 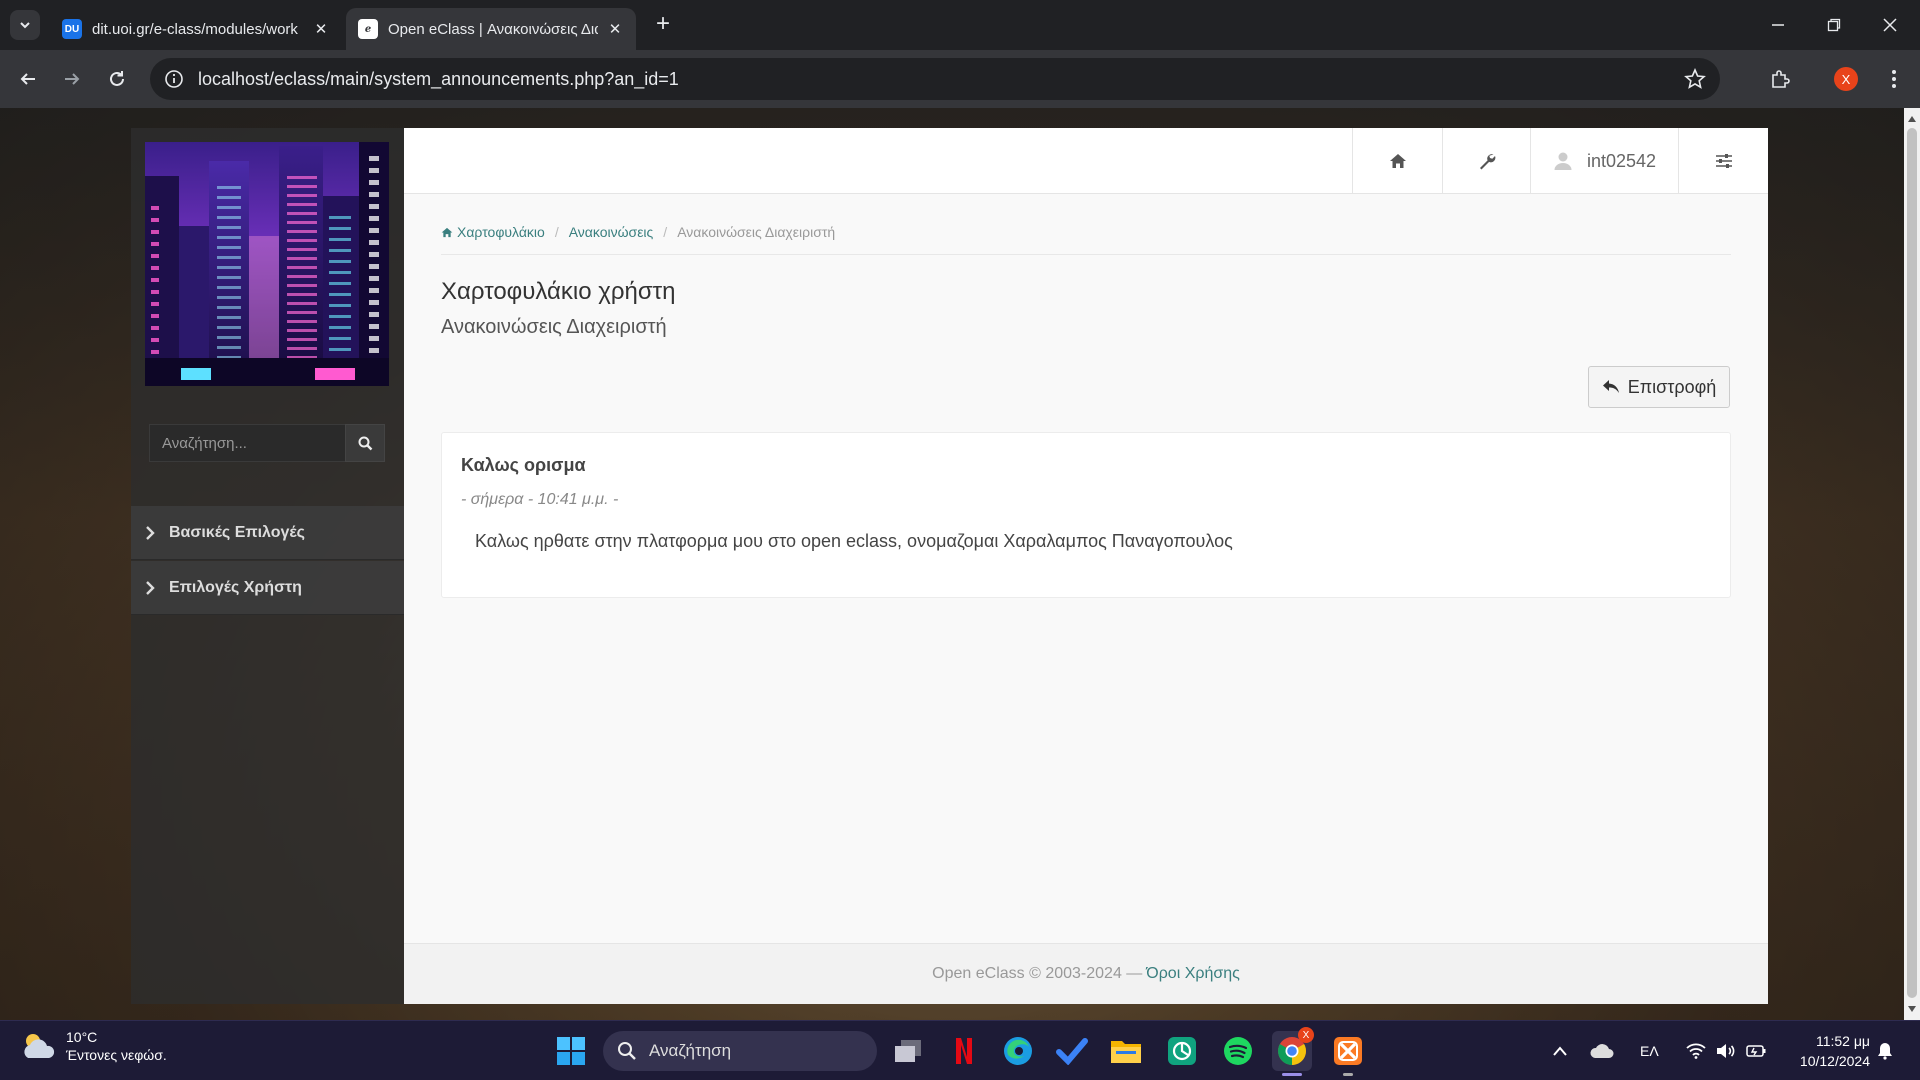 I want to click on close-icon, so click(x=1890, y=25).